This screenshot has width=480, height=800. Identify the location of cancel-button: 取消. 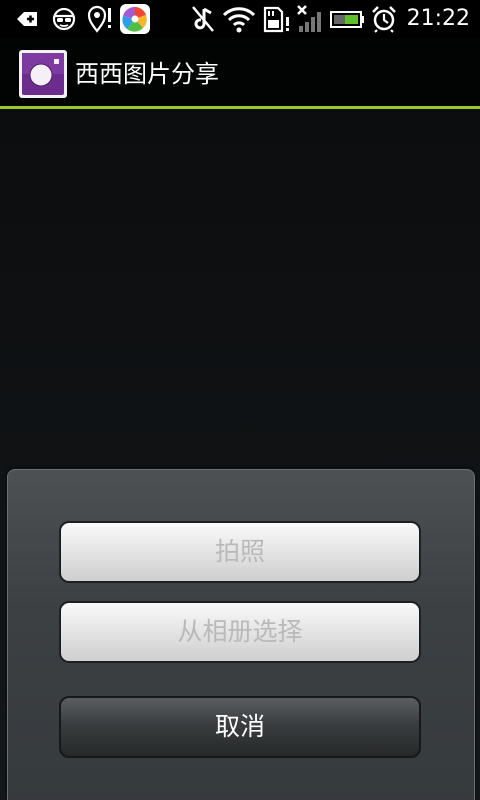
(240, 727).